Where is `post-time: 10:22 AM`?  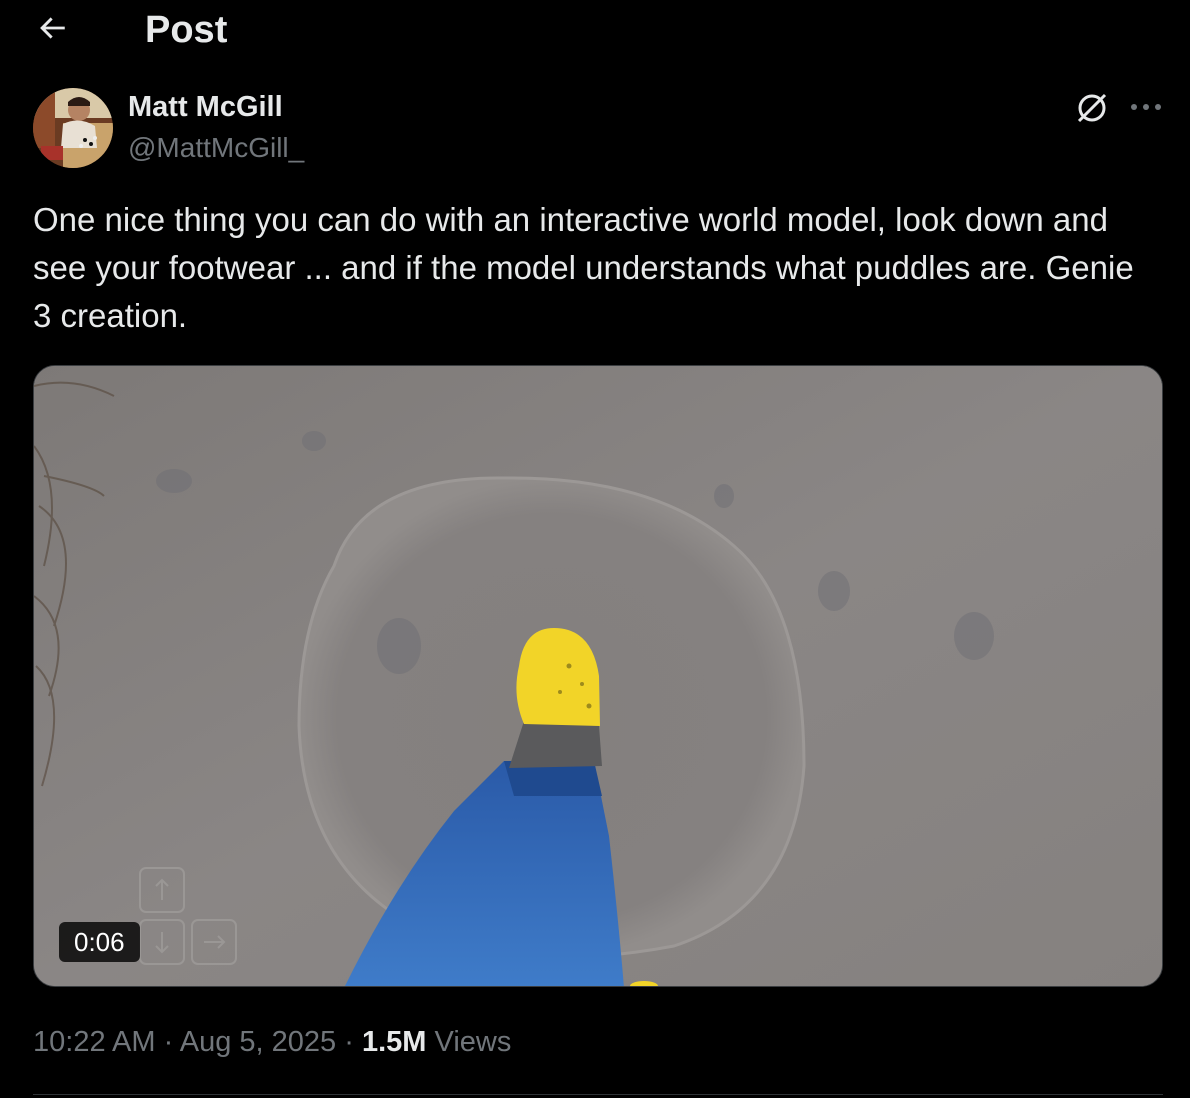 post-time: 10:22 AM is located at coordinates (94, 1042).